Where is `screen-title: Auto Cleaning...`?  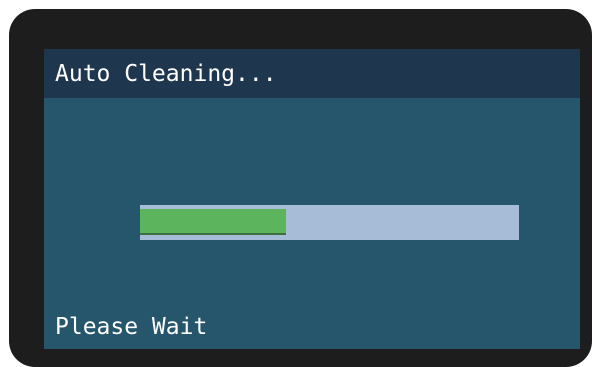 screen-title: Auto Cleaning... is located at coordinates (166, 74).